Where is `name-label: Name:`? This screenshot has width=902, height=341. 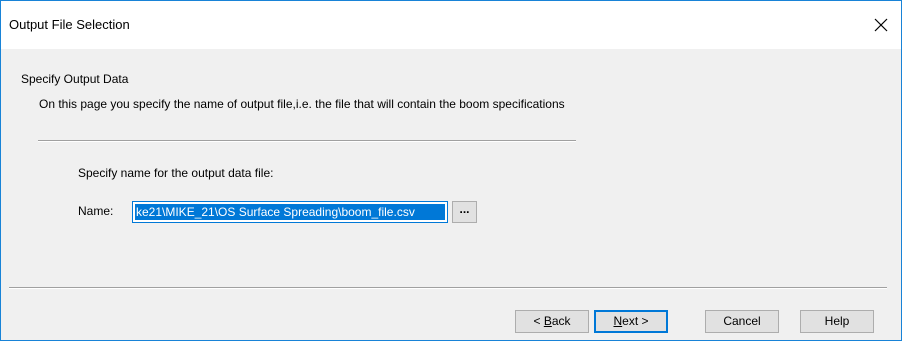 name-label: Name: is located at coordinates (96, 211).